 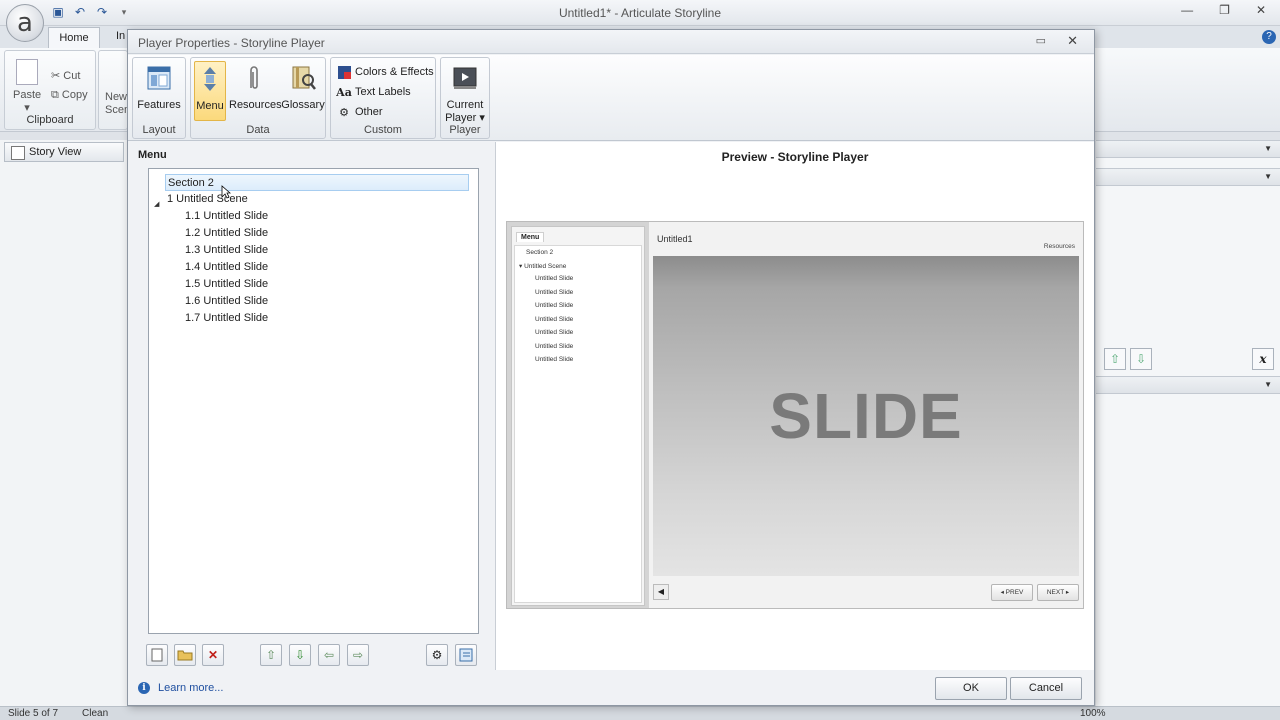 I want to click on preview-heading: Preview - Storyline Player, so click(x=795, y=157).